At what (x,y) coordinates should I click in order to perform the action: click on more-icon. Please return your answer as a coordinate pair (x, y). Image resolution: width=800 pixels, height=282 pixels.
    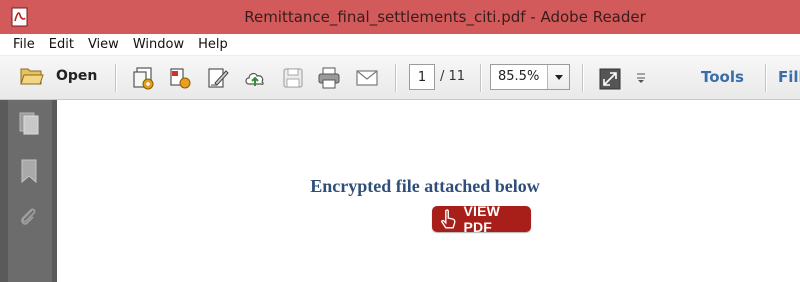
    Looking at the image, I should click on (641, 78).